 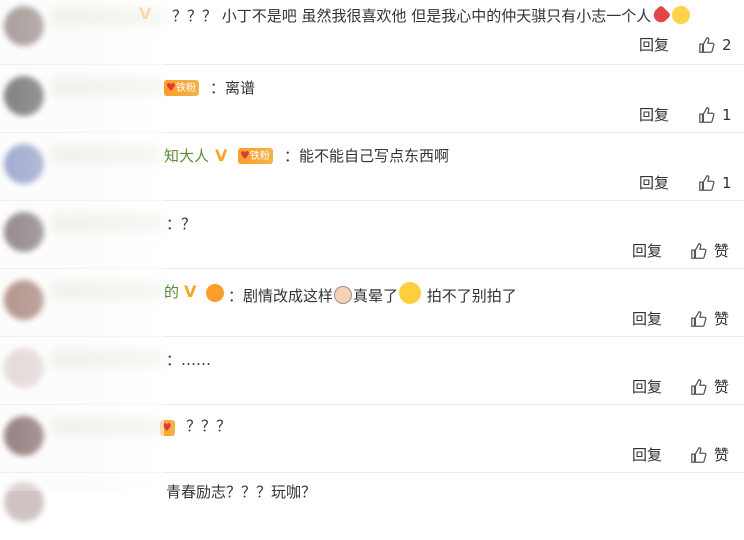 I want to click on like-button: 2, so click(x=715, y=45).